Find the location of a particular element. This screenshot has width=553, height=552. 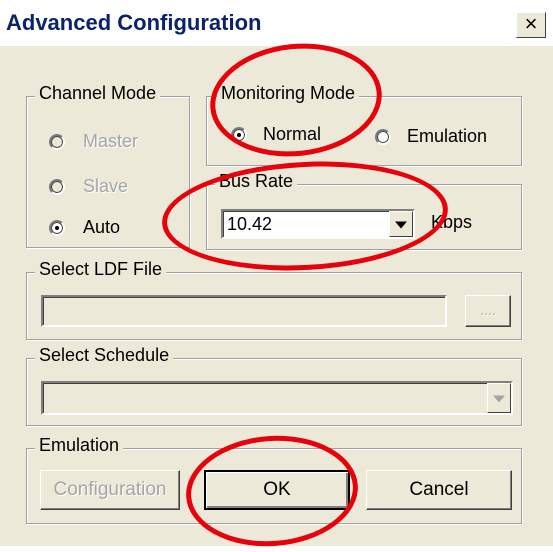

radio-master-label: Master is located at coordinates (111, 141).